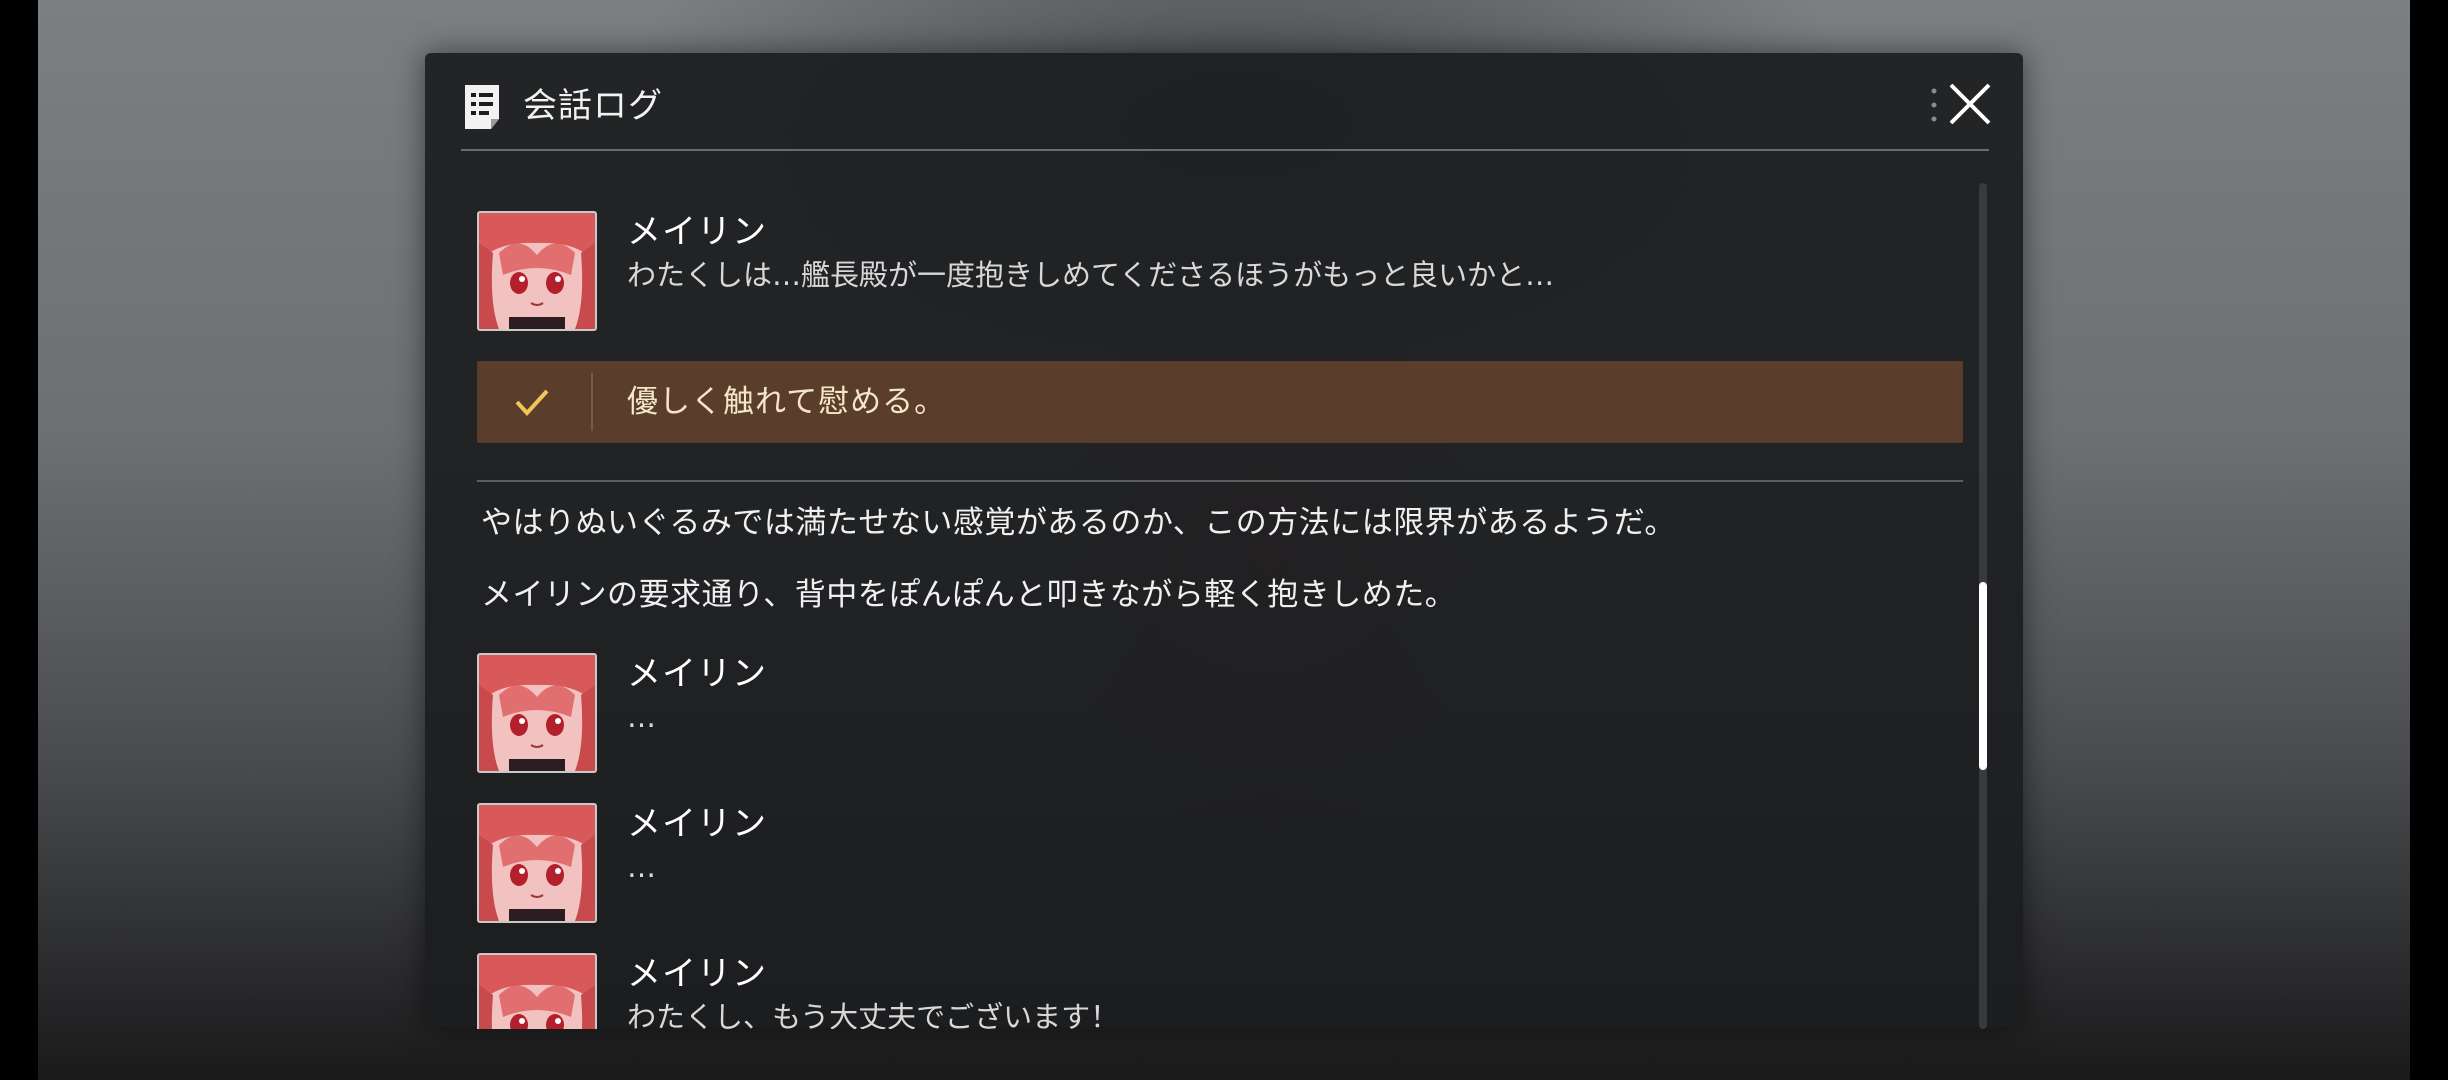 The image size is (2448, 1080). Describe the element at coordinates (787, 402) in the screenshot. I see `choice-text: 優しく触れて慰める。` at that location.